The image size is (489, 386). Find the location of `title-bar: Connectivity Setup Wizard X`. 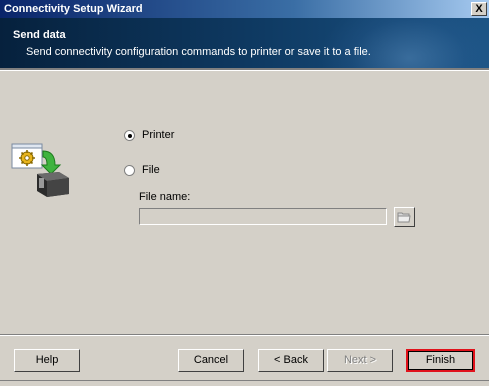

title-bar: Connectivity Setup Wizard X is located at coordinates (244, 9).